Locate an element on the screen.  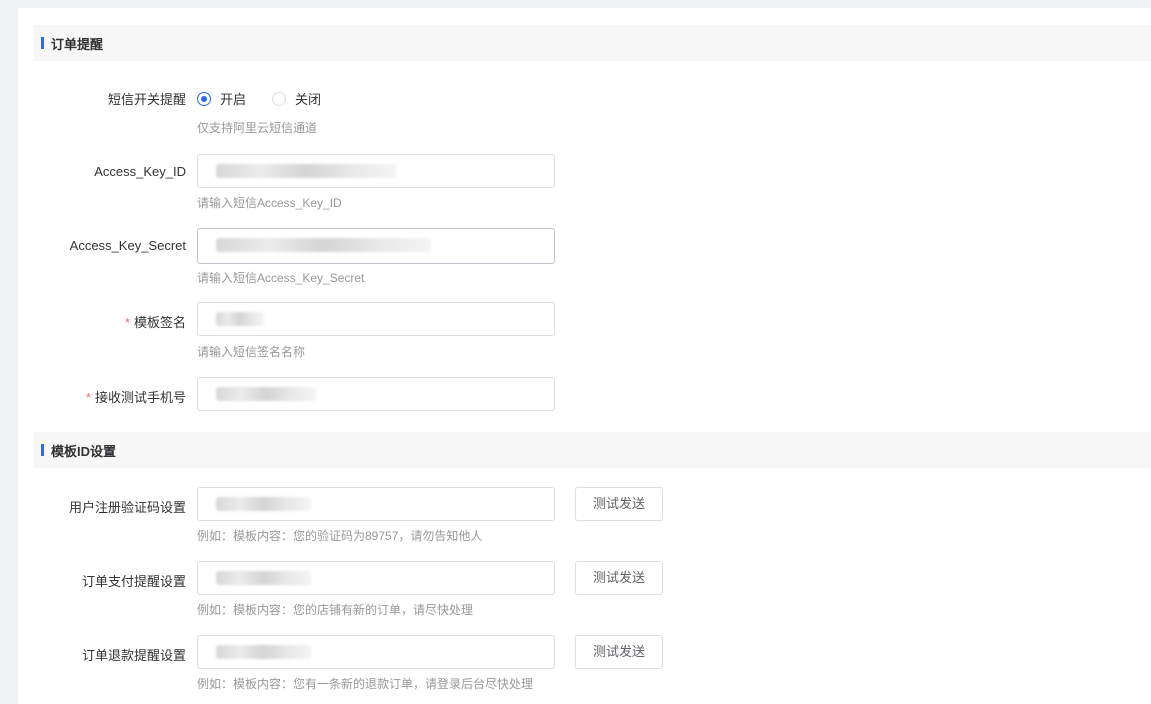
order-pay-input is located at coordinates (376, 578).